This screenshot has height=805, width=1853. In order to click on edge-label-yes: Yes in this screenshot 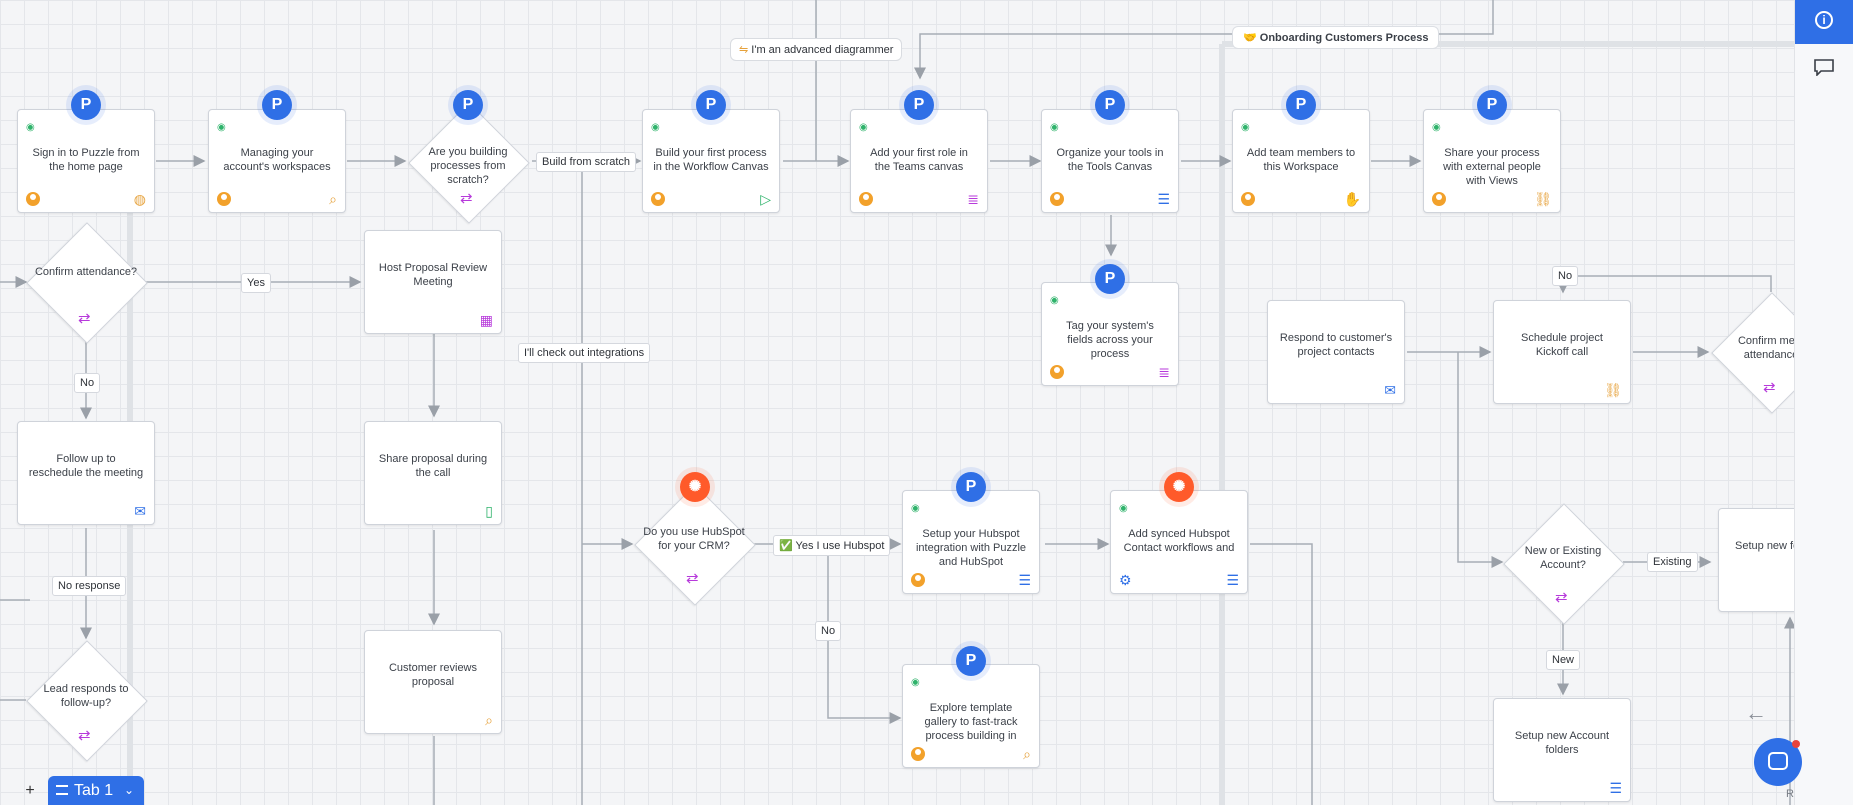, I will do `click(256, 283)`.